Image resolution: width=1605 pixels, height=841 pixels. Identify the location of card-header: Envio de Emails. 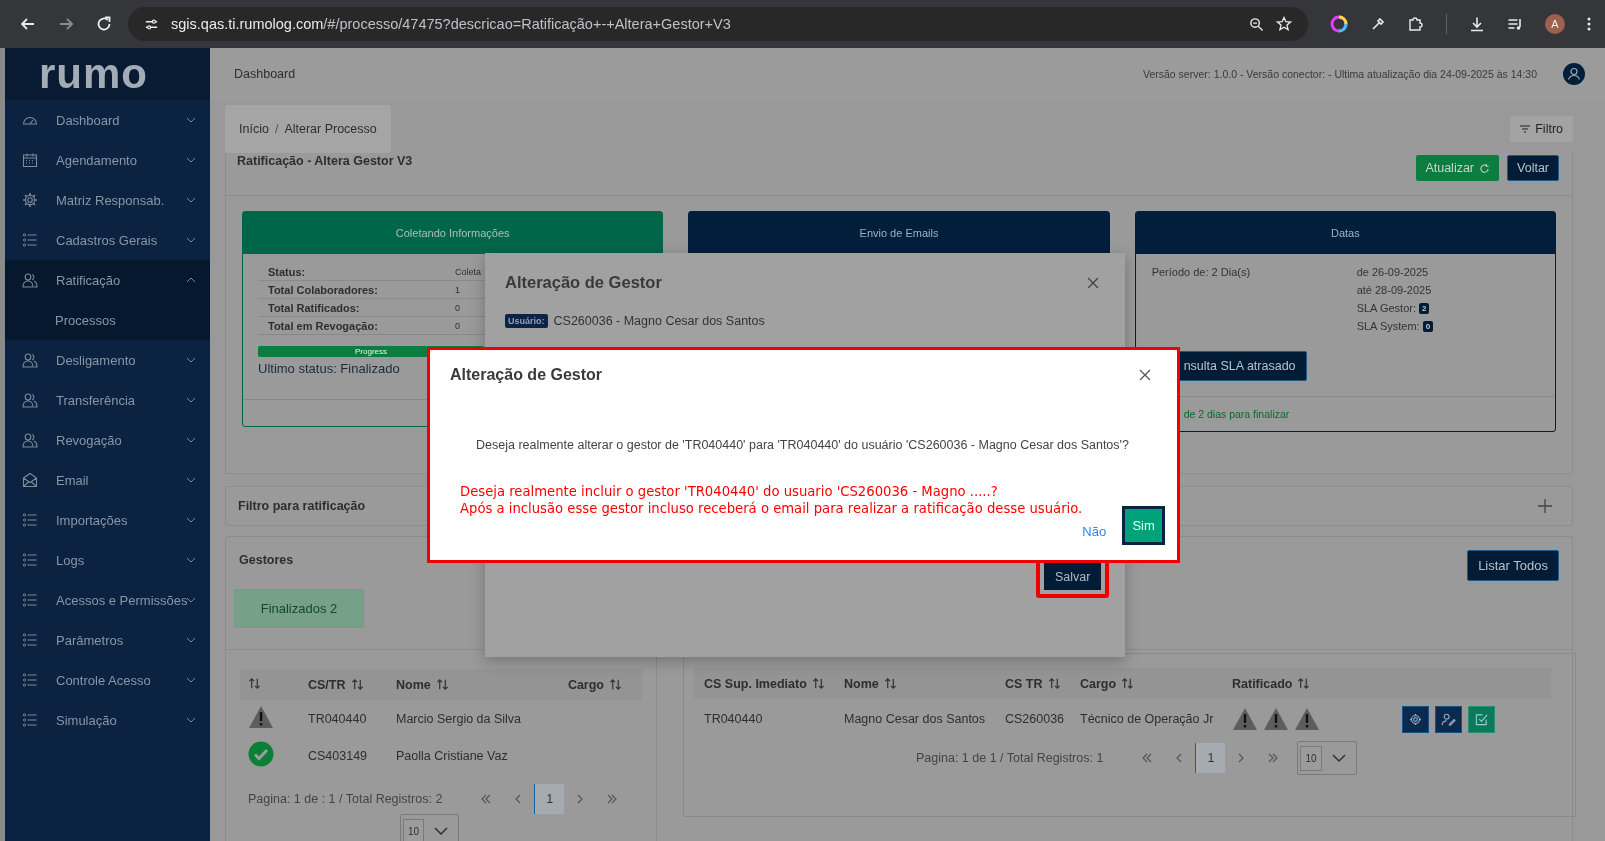
(899, 233).